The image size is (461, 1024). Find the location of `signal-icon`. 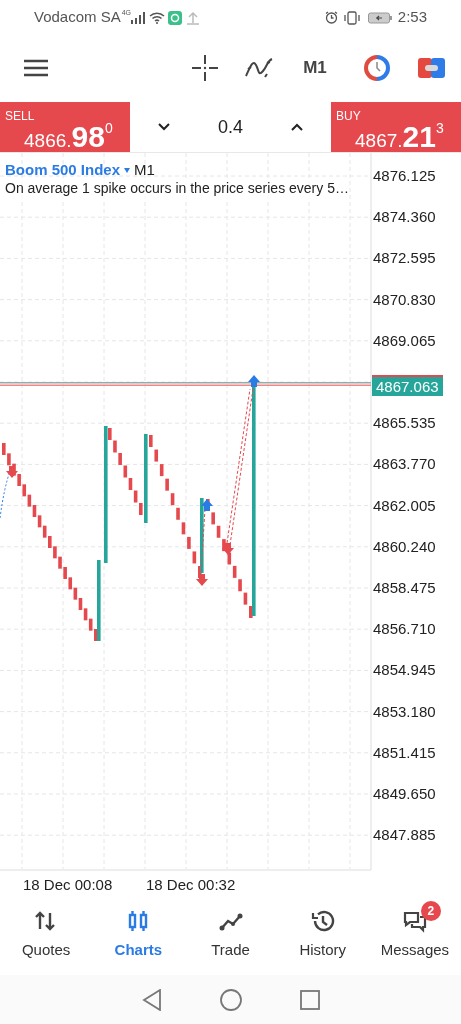

signal-icon is located at coordinates (138, 17).